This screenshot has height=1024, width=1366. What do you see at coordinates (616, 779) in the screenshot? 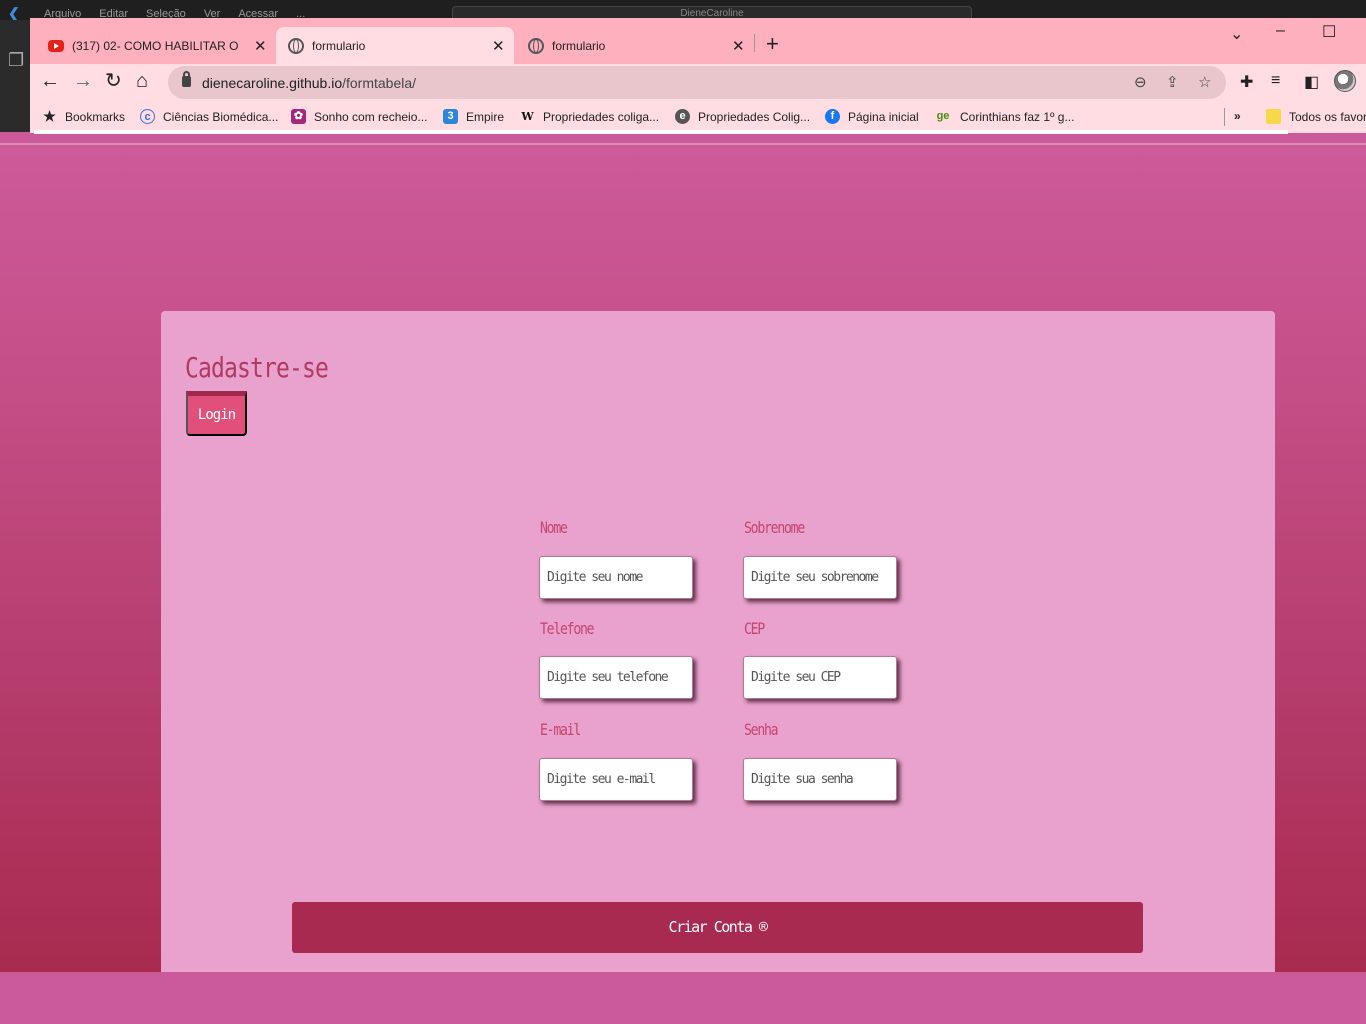
I see `email-input` at bounding box center [616, 779].